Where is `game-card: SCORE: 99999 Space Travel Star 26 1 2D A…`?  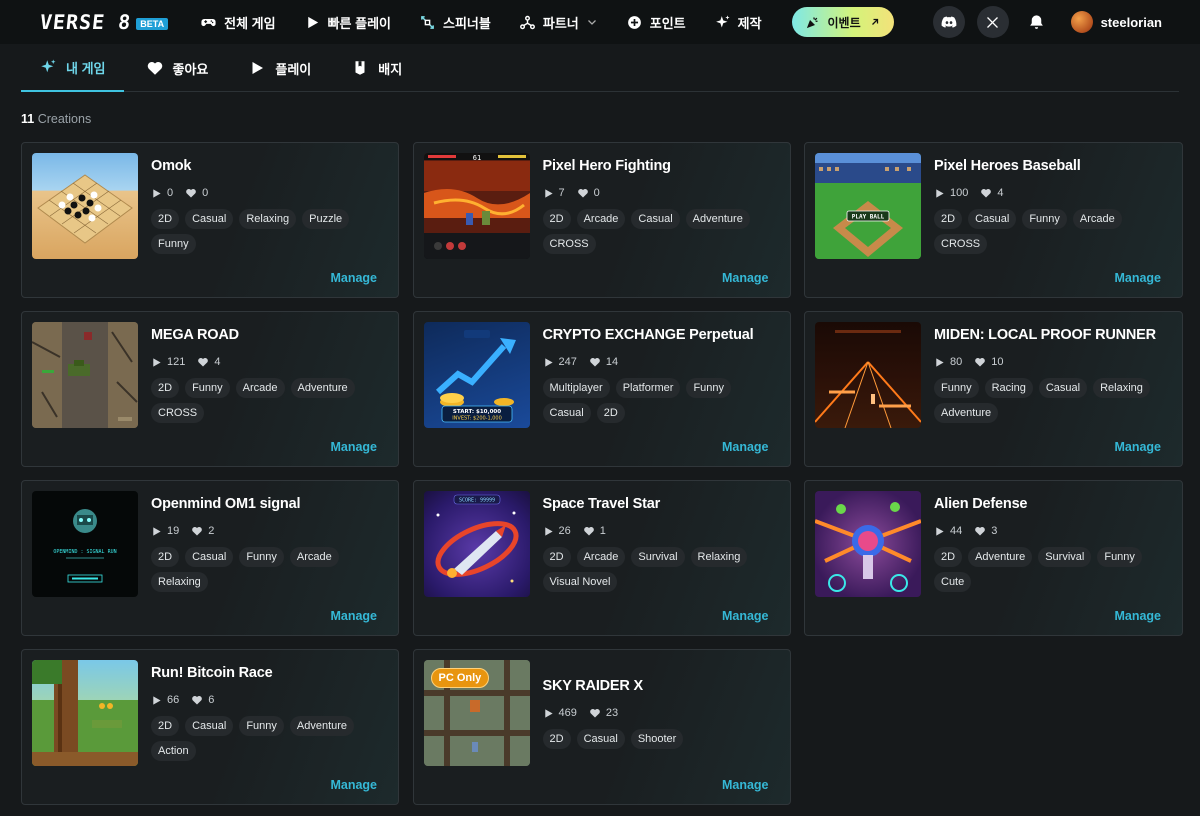
game-card: SCORE: 99999 Space Travel Star 26 1 2D A… is located at coordinates (601, 558).